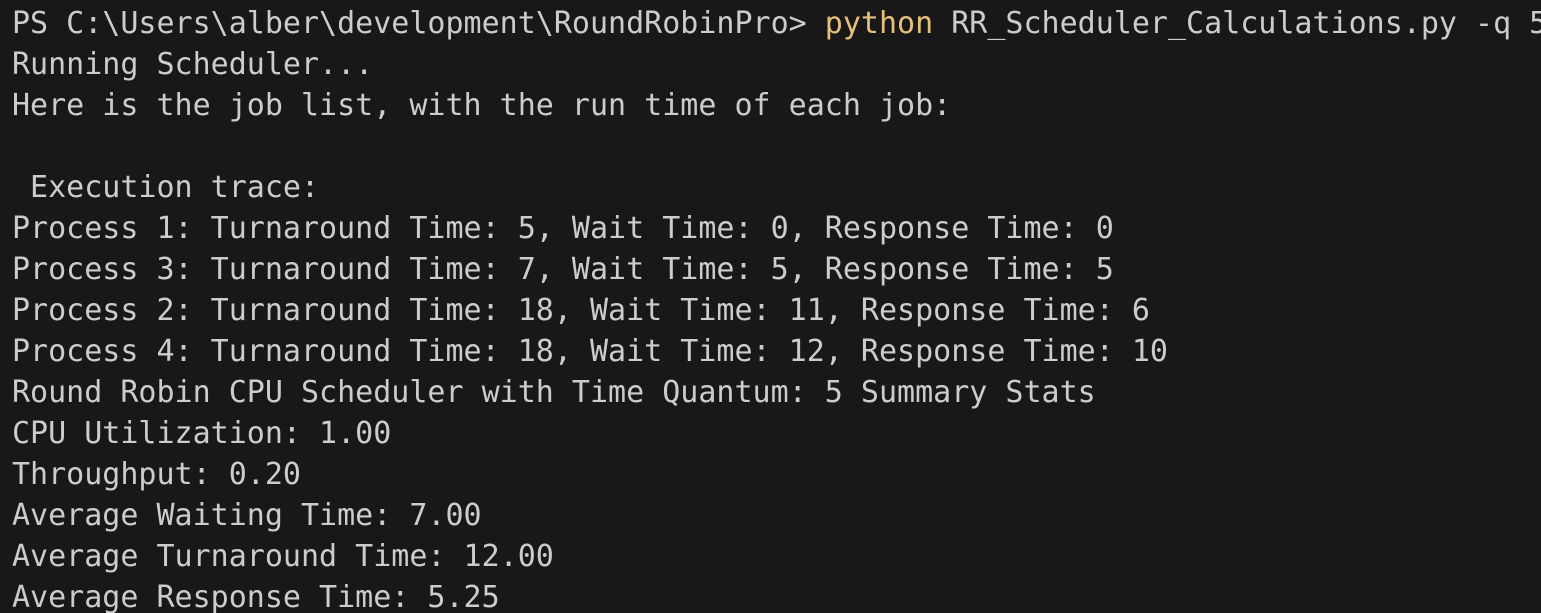 Image resolution: width=1541 pixels, height=613 pixels. What do you see at coordinates (879, 23) in the screenshot?
I see `command-name: python` at bounding box center [879, 23].